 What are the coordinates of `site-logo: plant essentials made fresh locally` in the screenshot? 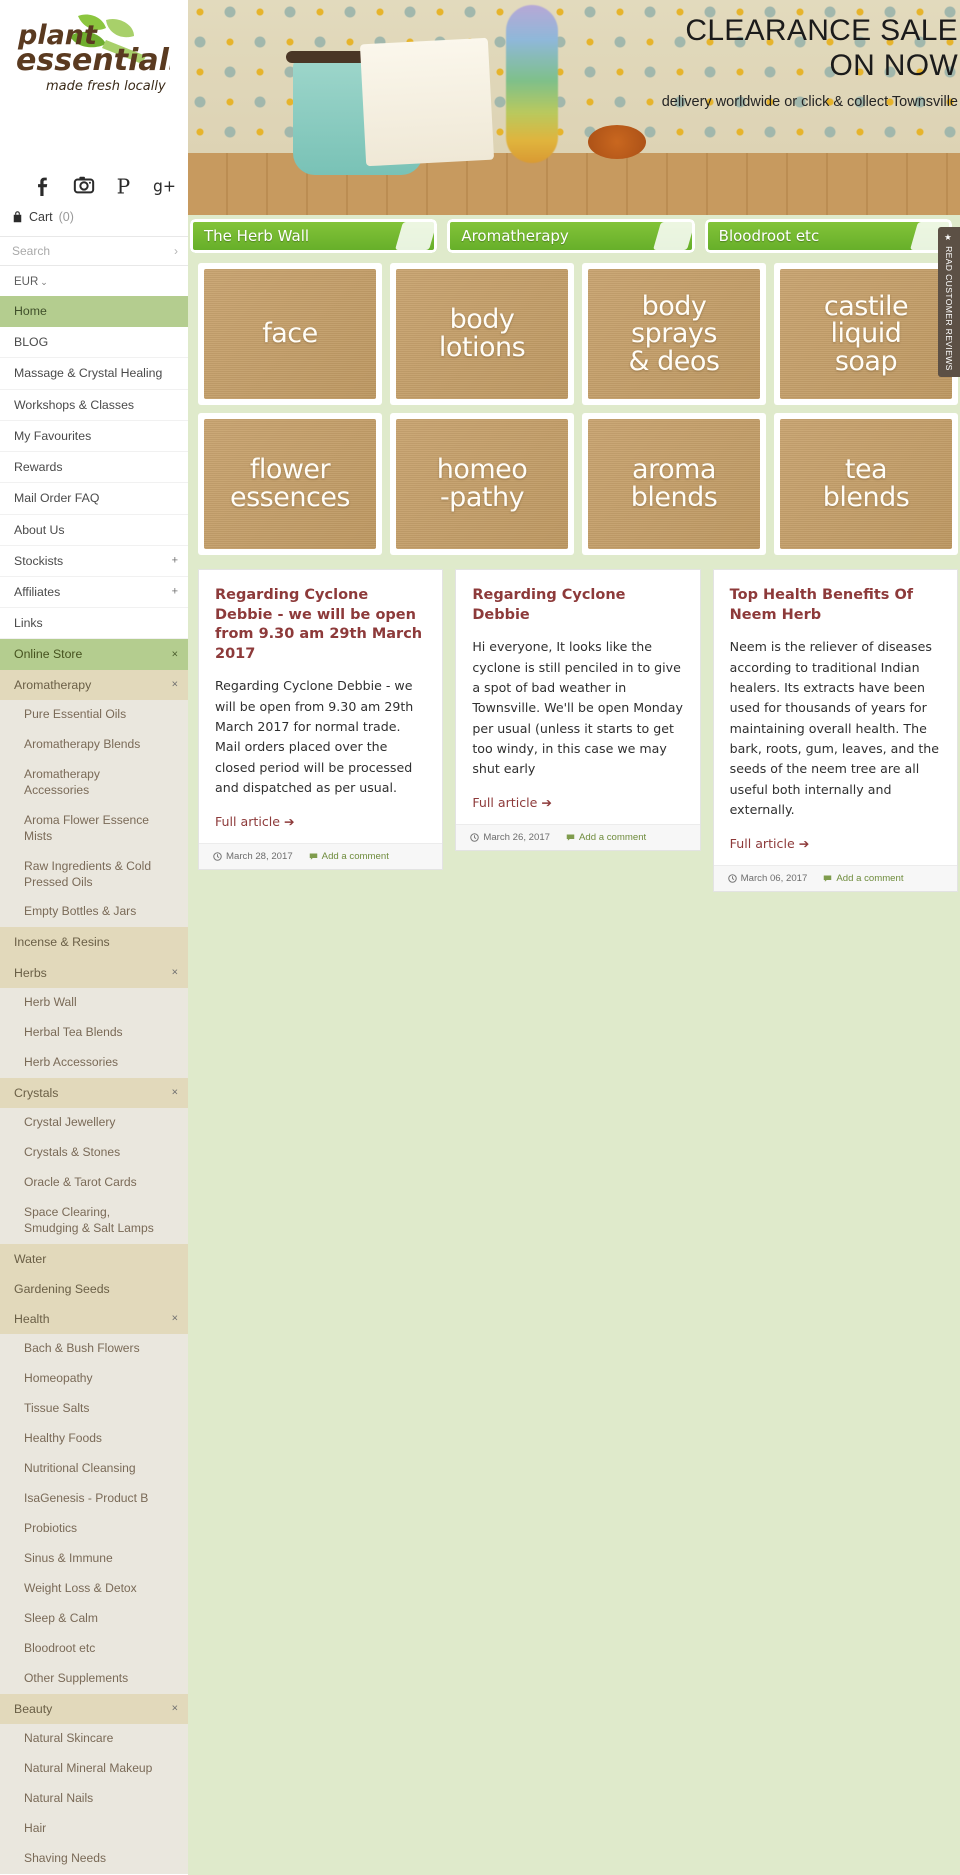 It's located at (94, 80).